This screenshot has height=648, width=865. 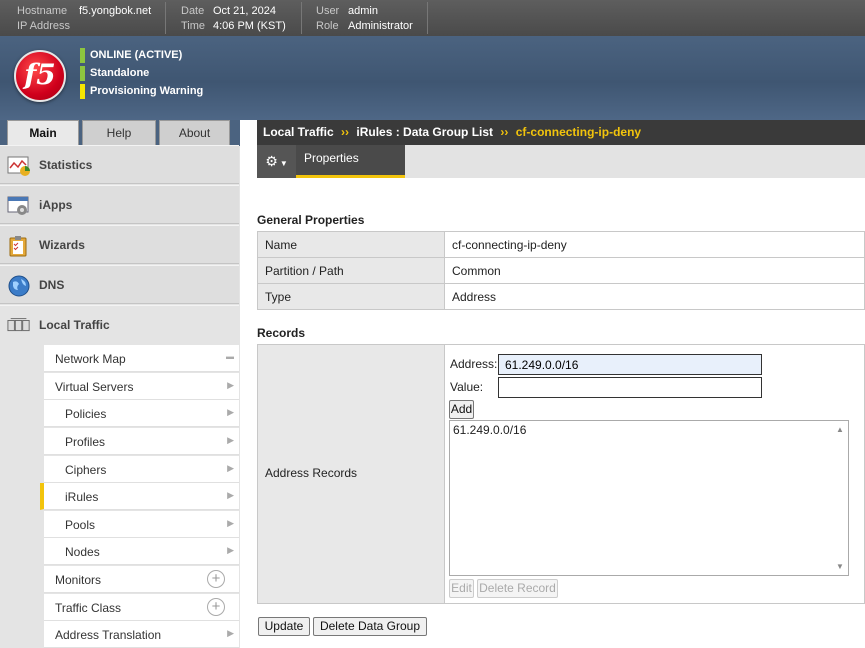 I want to click on sidebar-item-label: Profiles, so click(x=85, y=442).